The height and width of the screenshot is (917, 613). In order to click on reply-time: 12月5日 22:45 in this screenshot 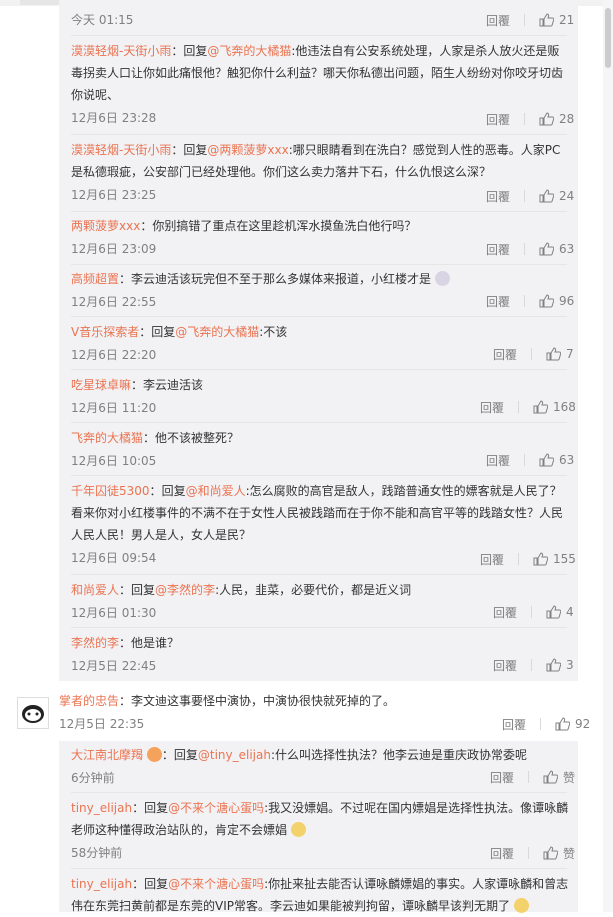, I will do `click(114, 666)`.